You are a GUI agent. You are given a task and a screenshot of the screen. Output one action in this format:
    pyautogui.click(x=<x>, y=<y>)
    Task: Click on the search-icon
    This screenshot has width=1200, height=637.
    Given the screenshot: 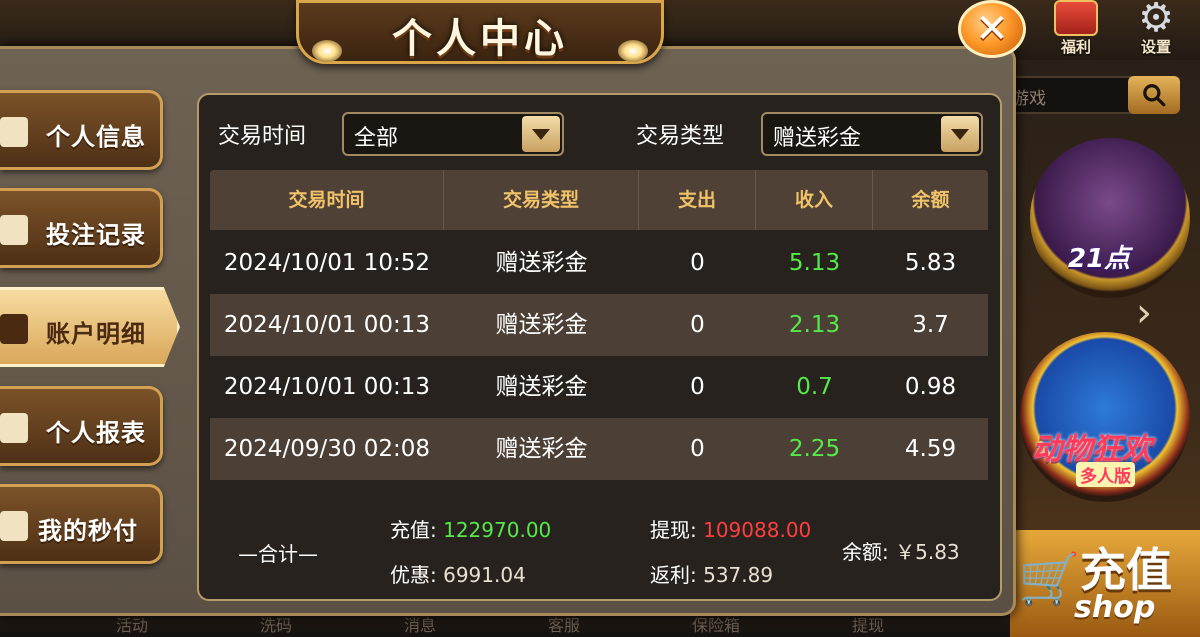 What is the action you would take?
    pyautogui.click(x=1154, y=95)
    